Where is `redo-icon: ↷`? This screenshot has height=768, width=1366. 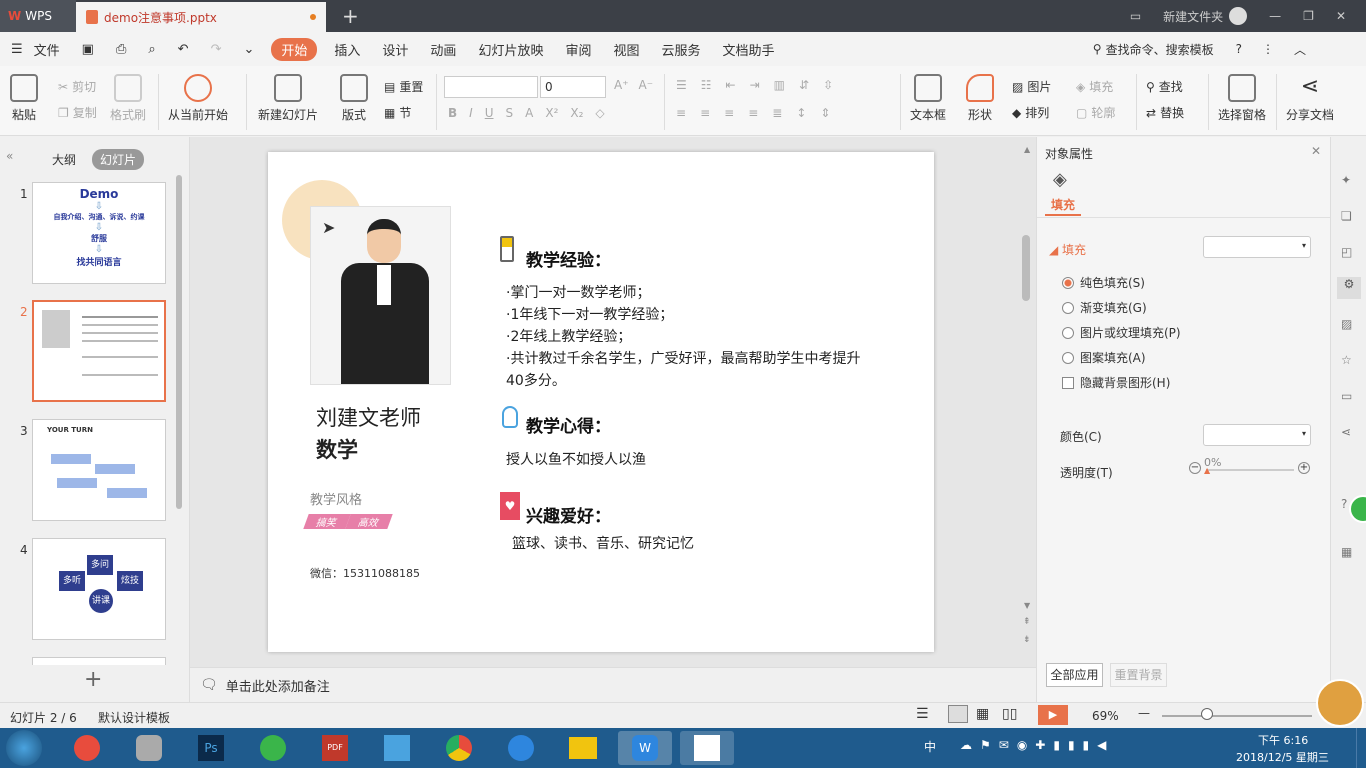 redo-icon: ↷ is located at coordinates (216, 49).